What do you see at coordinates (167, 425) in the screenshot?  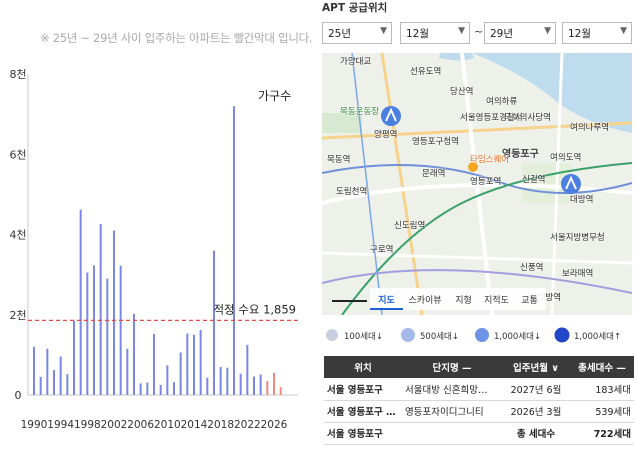 I see `x-tick-label: 2010` at bounding box center [167, 425].